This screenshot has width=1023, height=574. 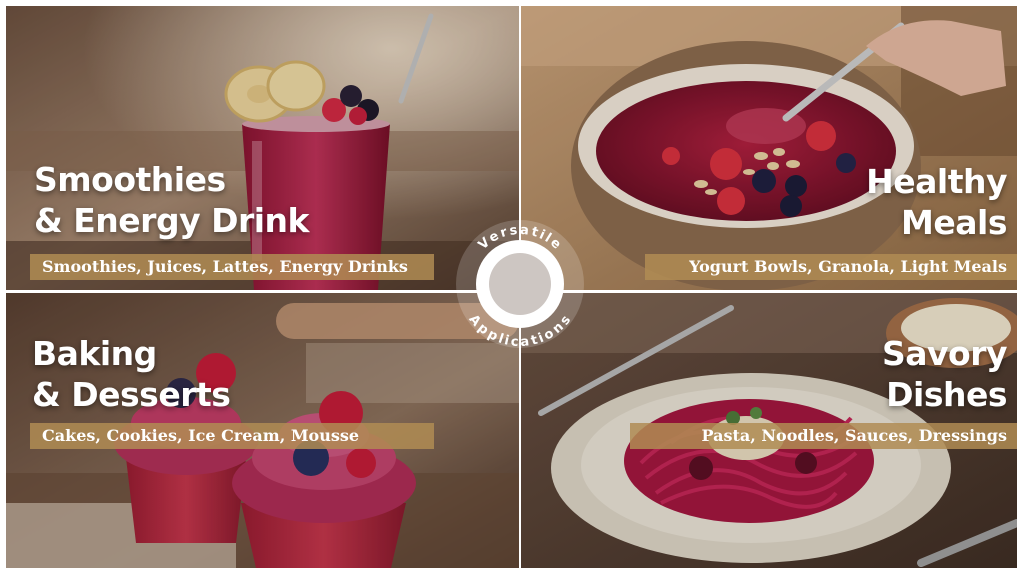 I want to click on savory-dishes-title-line1: Savory, so click(x=944, y=353).